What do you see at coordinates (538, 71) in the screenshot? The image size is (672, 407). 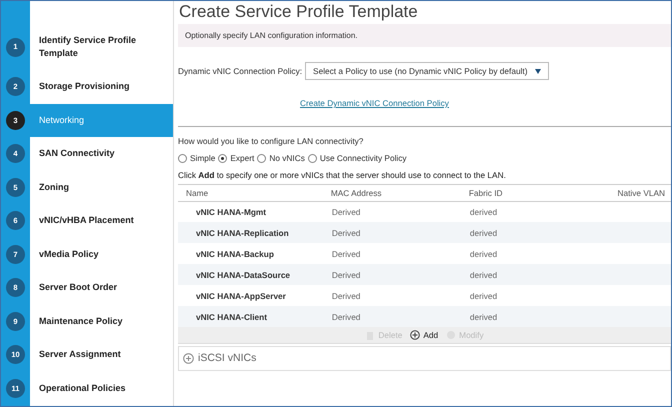 I see `caret-icon` at bounding box center [538, 71].